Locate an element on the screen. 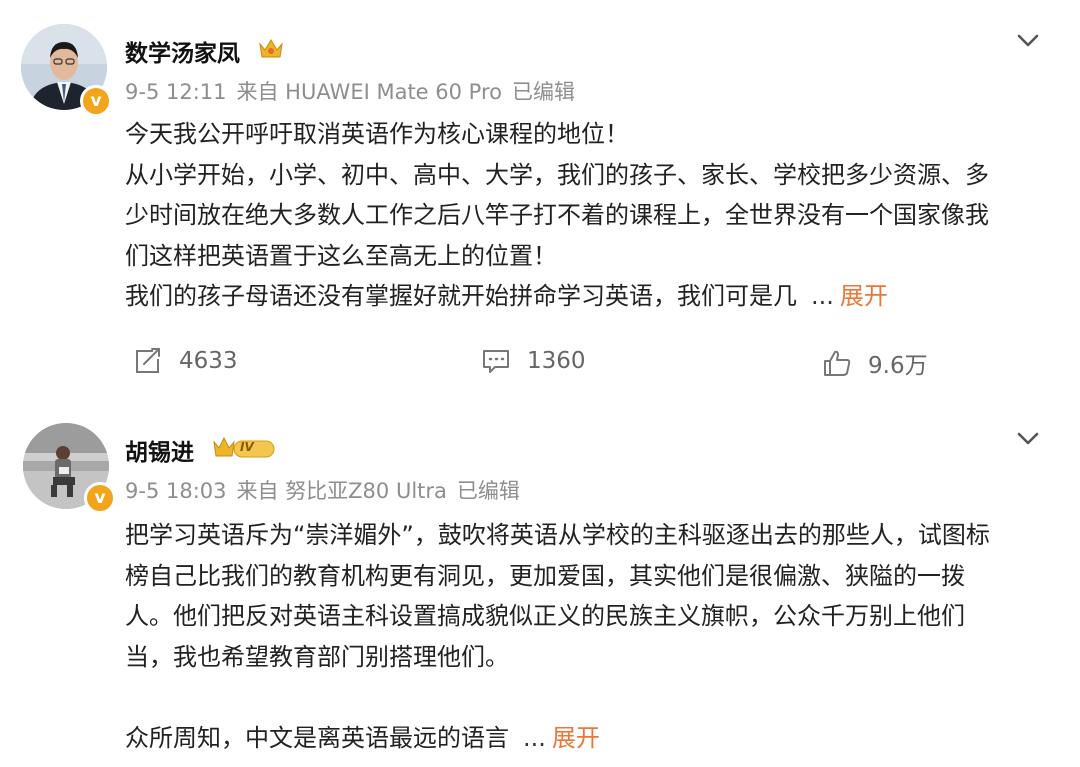 The width and height of the screenshot is (1080, 767). post-line: 众所周知，中文是离英语最远的语言... 展开 is located at coordinates (557, 738).